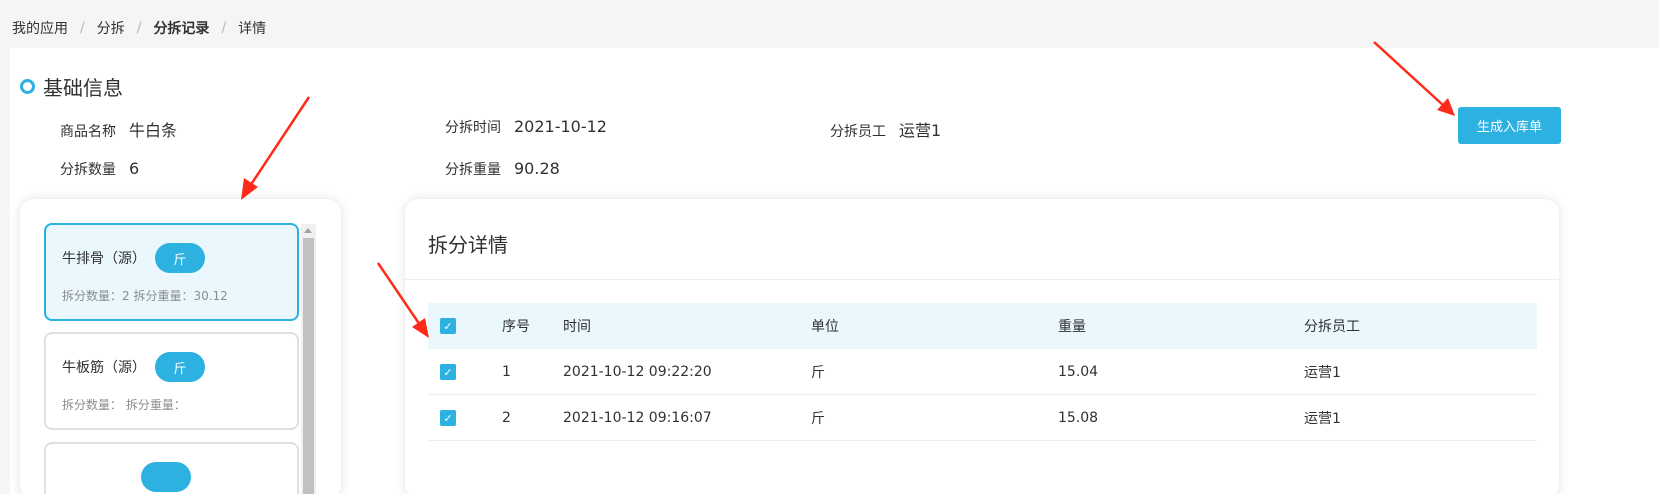 This screenshot has height=494, width=1659. I want to click on weight-value: 90.28, so click(537, 168).